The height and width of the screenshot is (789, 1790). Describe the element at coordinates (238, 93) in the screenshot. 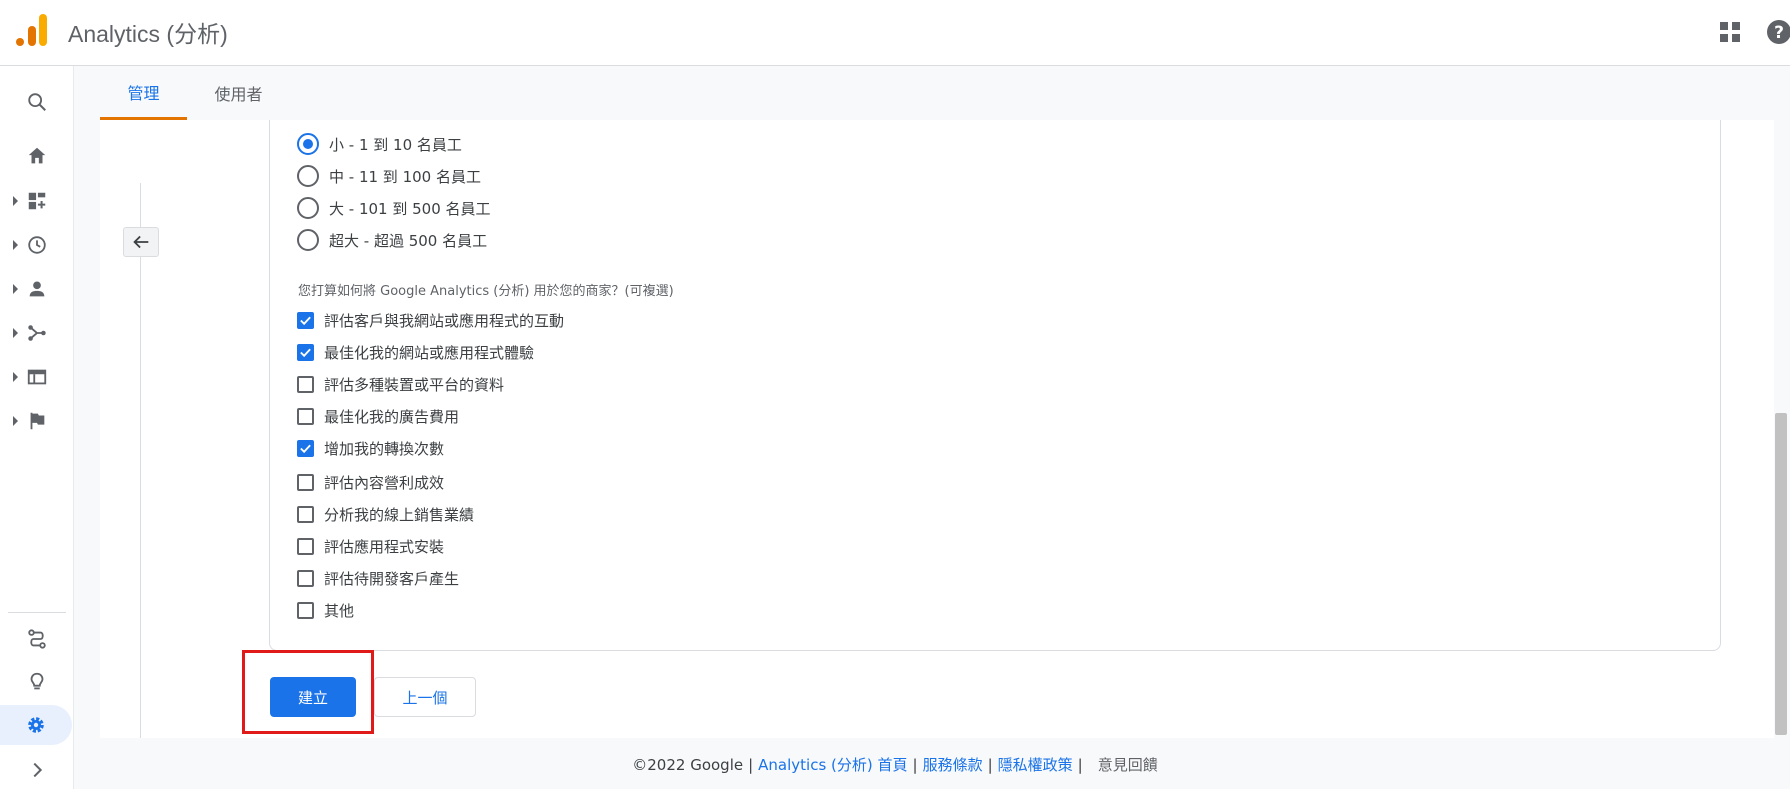

I see `tab-users: 使用者` at that location.